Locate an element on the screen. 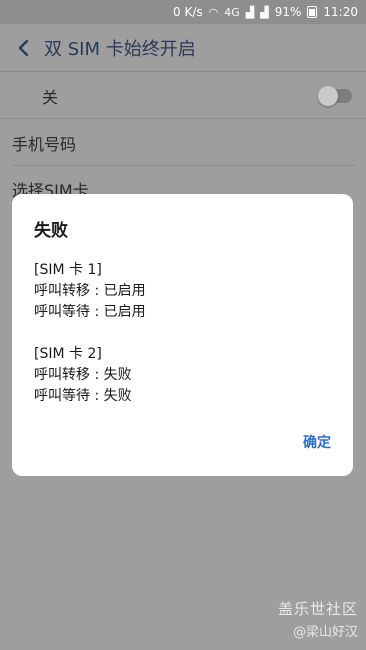  clock: 11:20 is located at coordinates (340, 12).